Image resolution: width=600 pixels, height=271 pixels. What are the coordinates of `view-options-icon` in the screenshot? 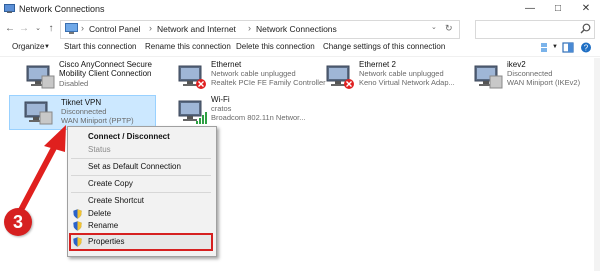 It's located at (546, 47).